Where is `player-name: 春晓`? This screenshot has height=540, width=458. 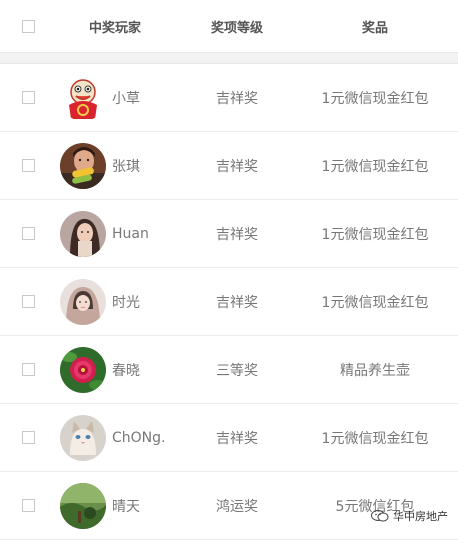 player-name: 春晓 is located at coordinates (126, 370).